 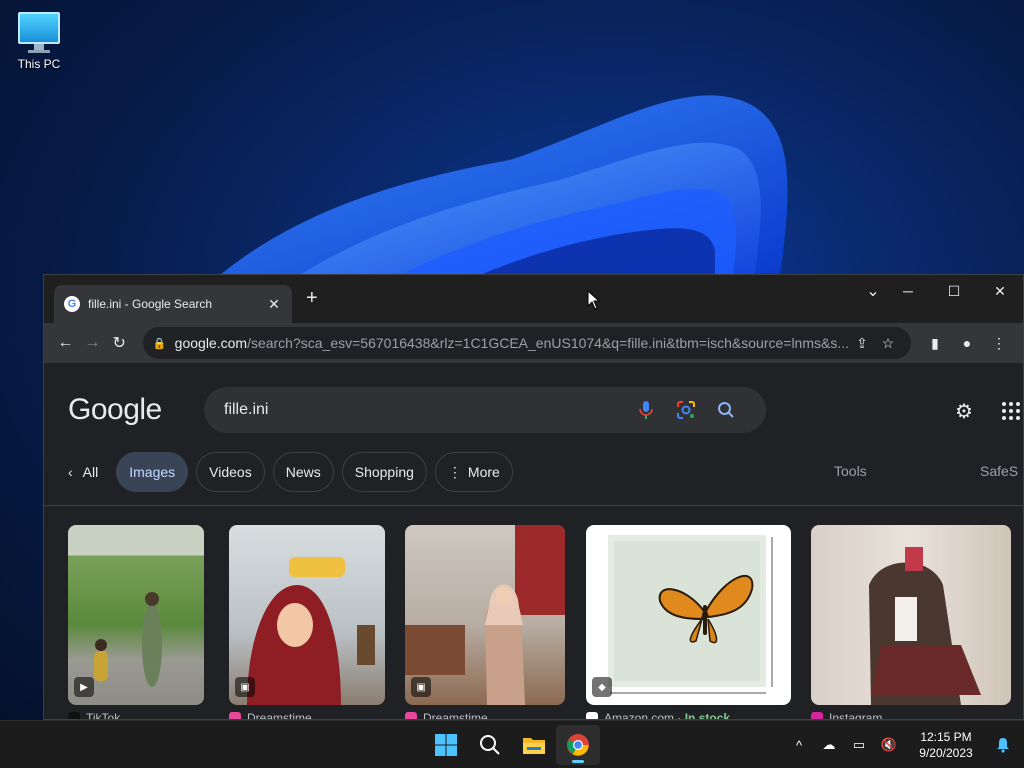 What do you see at coordinates (211, 343) in the screenshot?
I see `url-host: google.com` at bounding box center [211, 343].